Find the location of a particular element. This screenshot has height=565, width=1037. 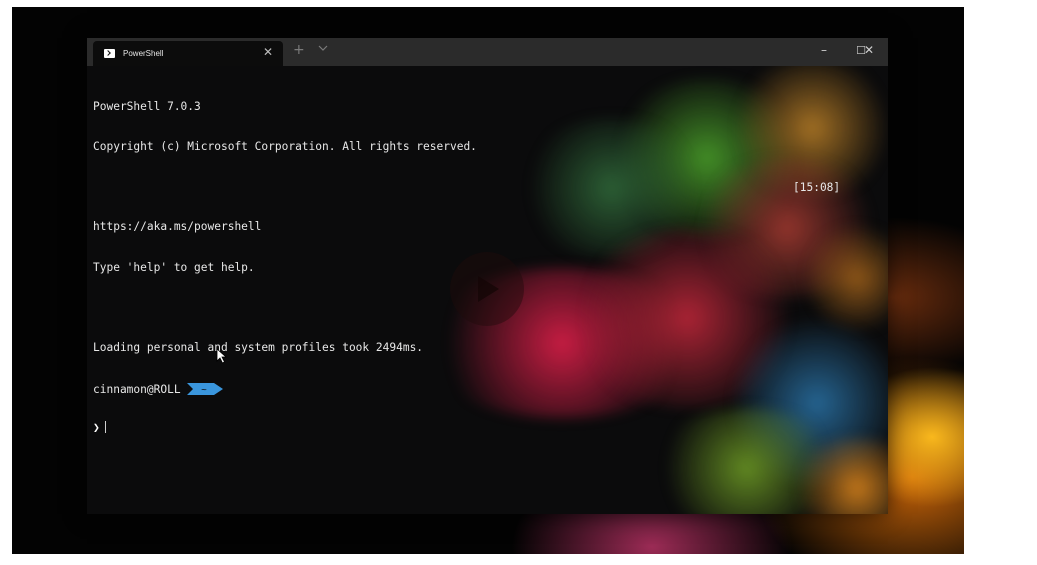

chevron-down-icon is located at coordinates (323, 48).